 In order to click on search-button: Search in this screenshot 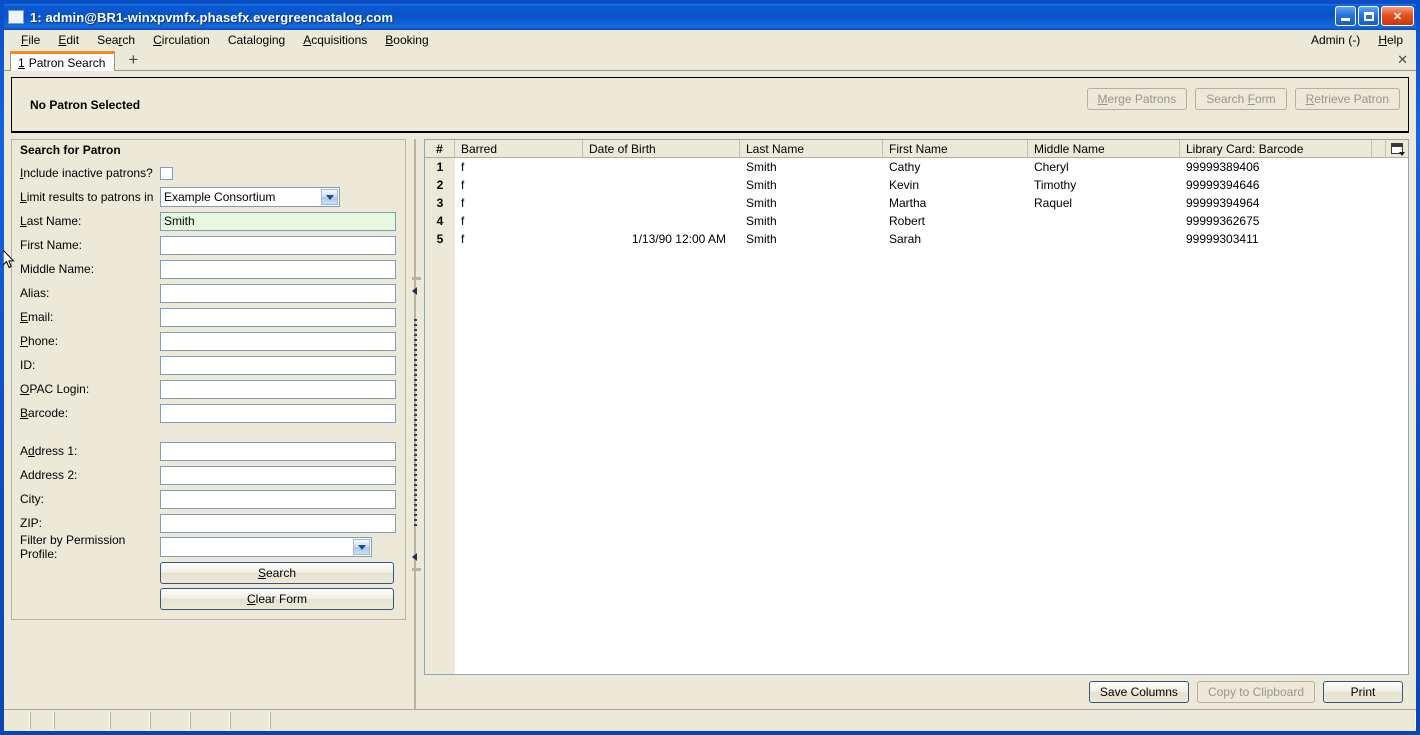, I will do `click(277, 573)`.